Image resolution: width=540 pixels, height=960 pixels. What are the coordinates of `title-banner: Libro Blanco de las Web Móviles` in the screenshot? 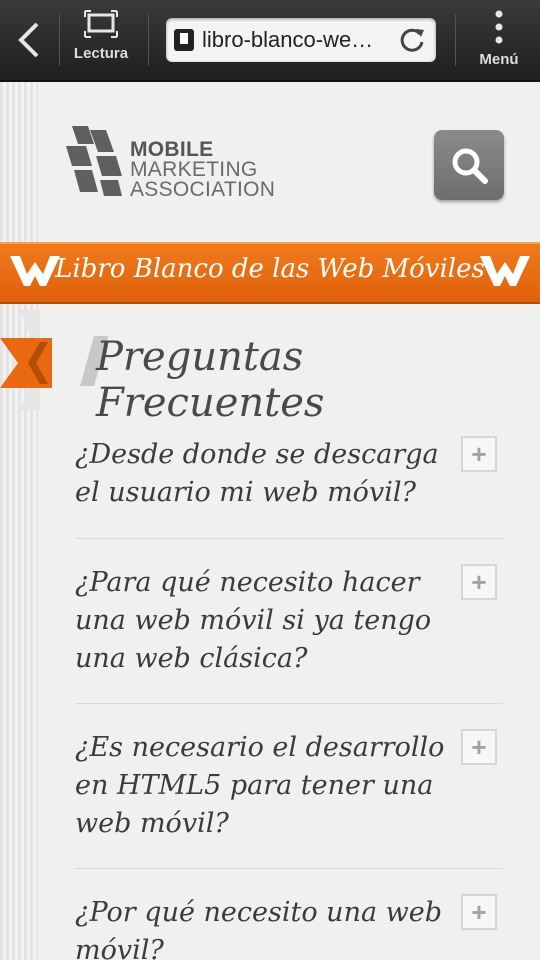 It's located at (270, 273).